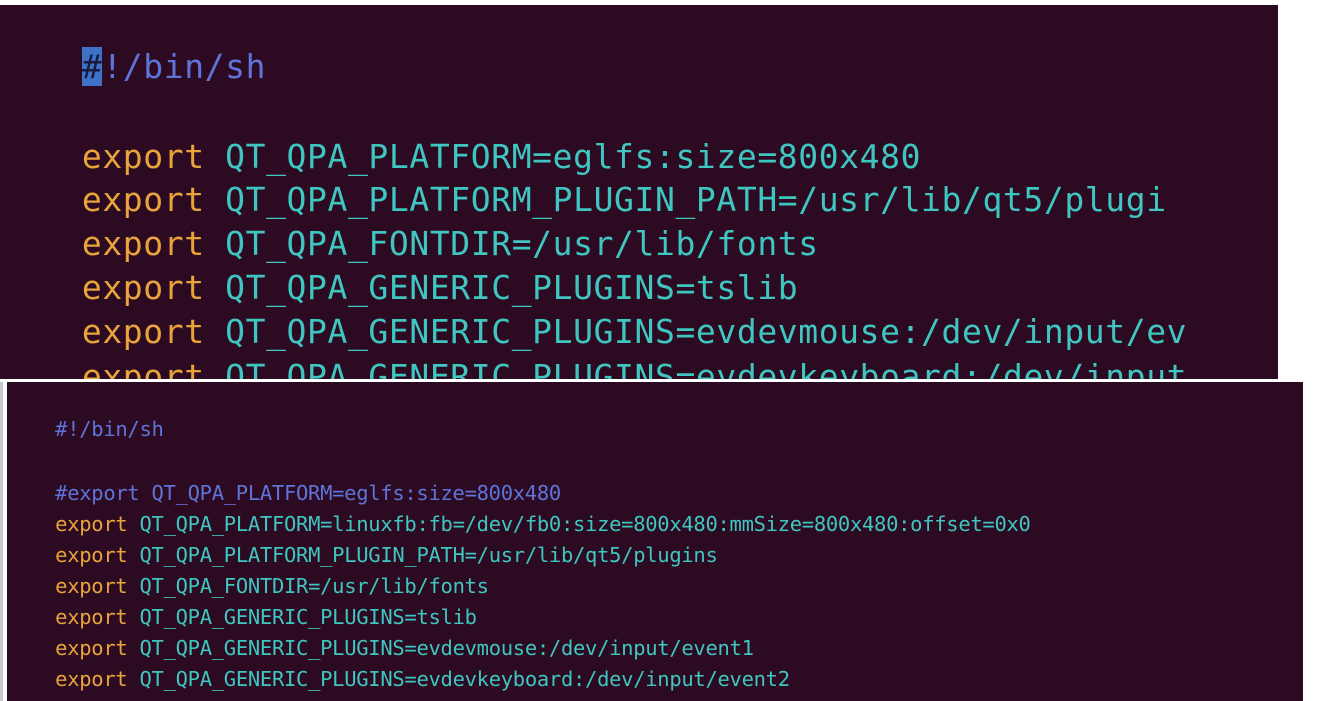 The image size is (1318, 701). I want to click on shebang-text: !/bin/sh, so click(184, 66).